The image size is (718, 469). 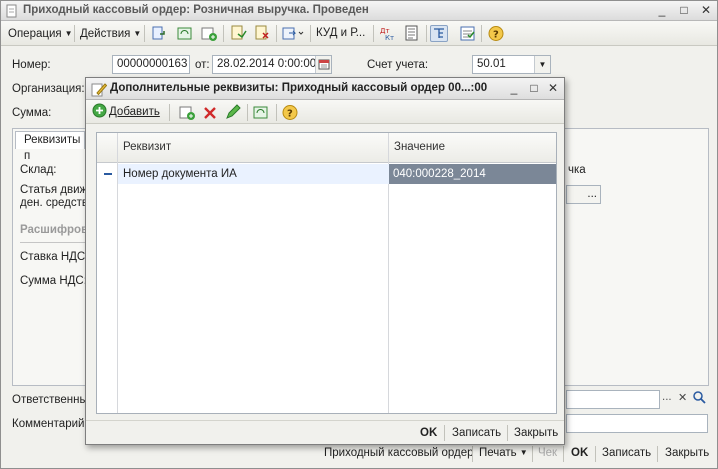 What do you see at coordinates (99, 113) in the screenshot?
I see `add-icon` at bounding box center [99, 113].